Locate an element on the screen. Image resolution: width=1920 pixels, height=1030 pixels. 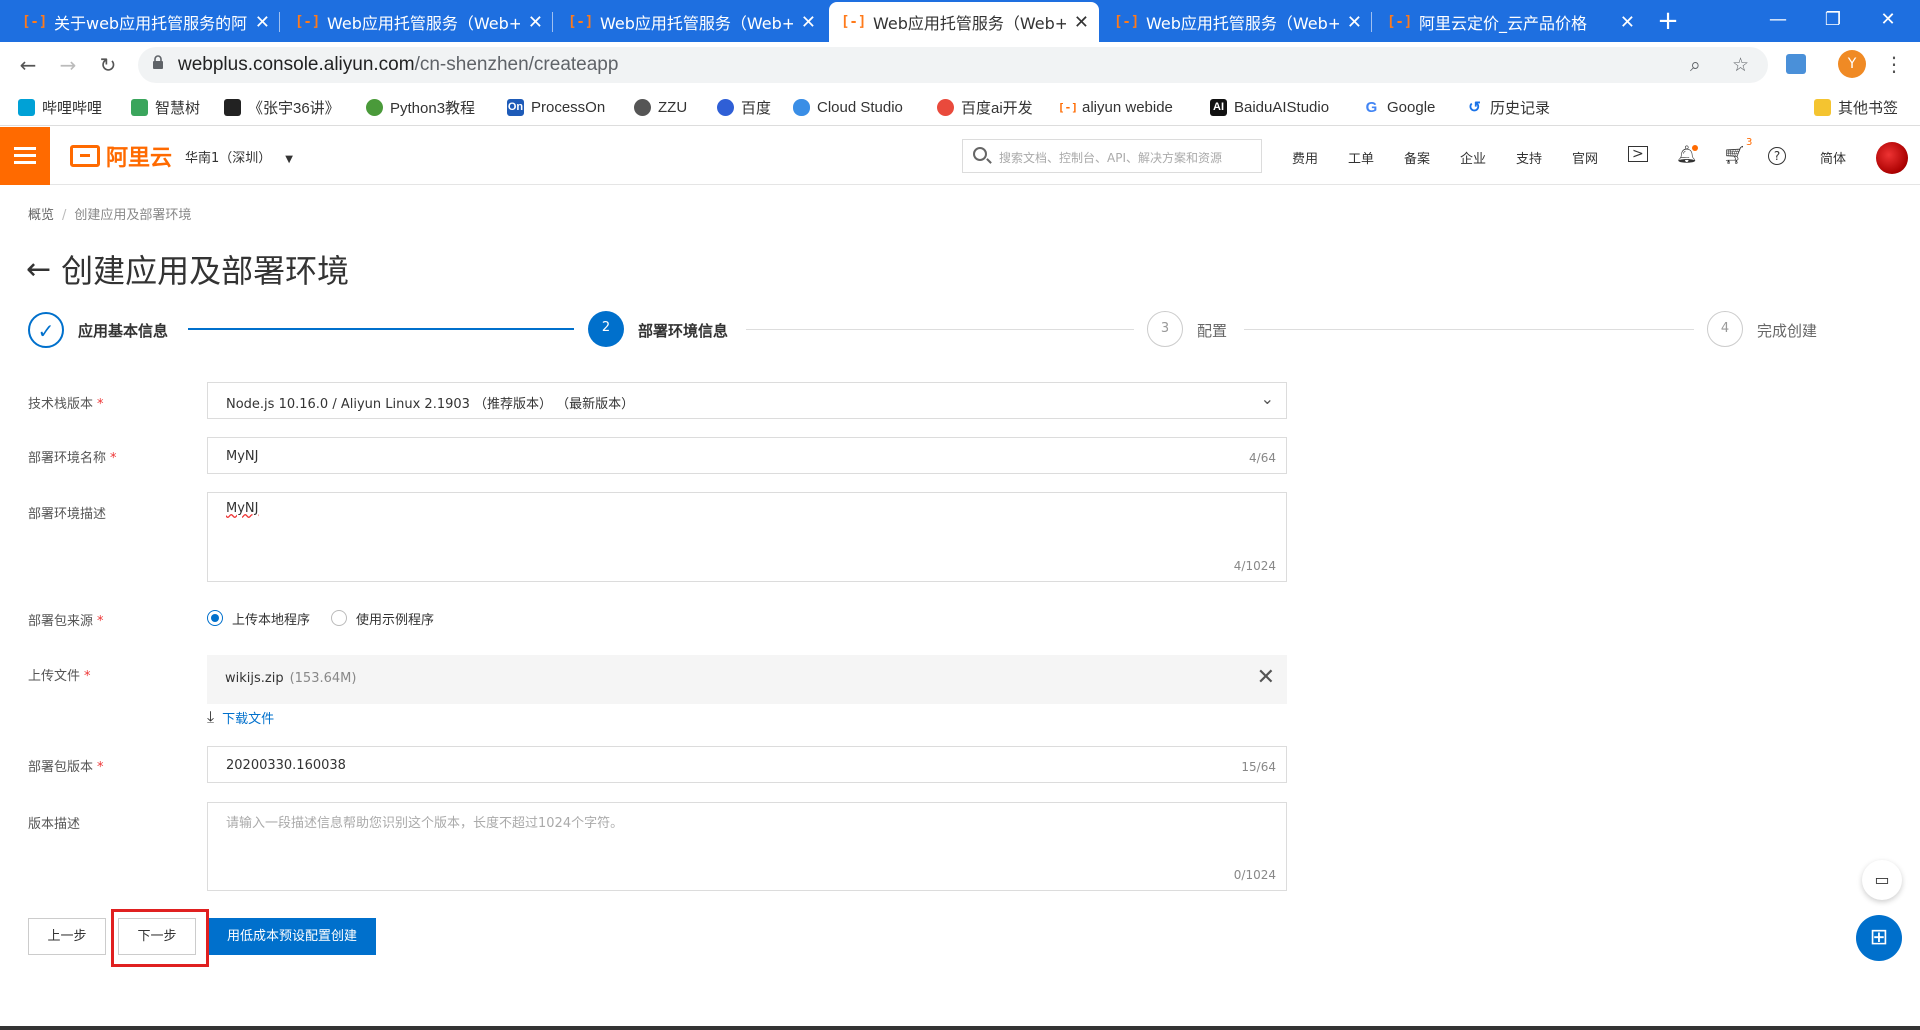
radio-upload-local is located at coordinates (215, 618).